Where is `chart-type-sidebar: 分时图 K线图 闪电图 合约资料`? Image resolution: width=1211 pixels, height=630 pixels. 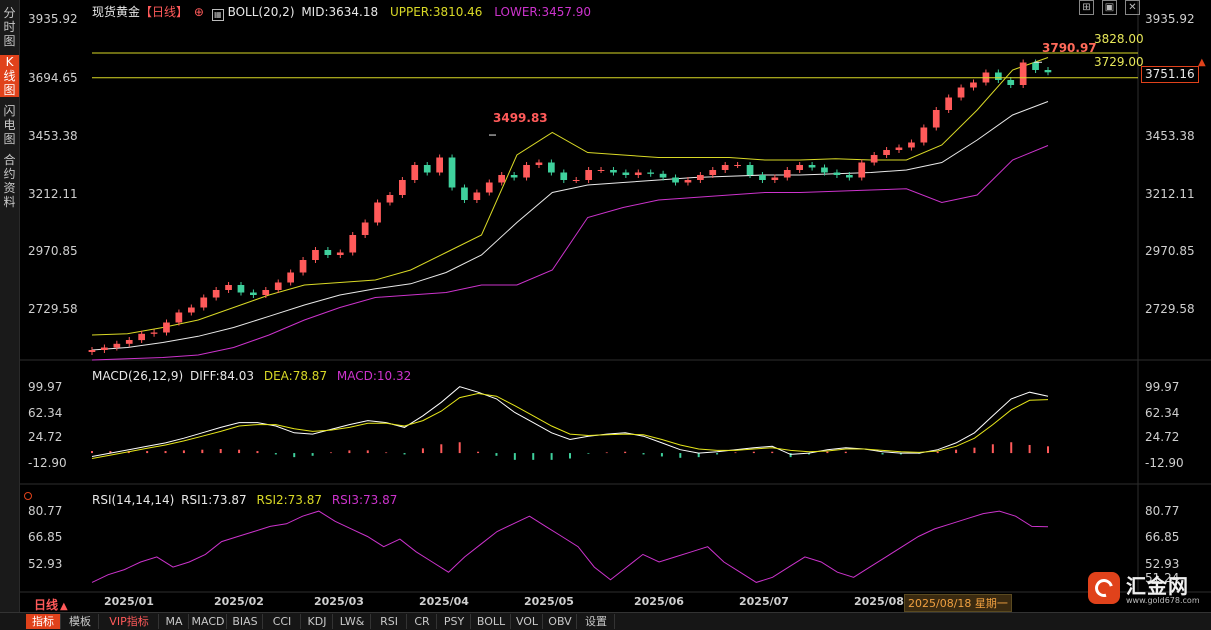 chart-type-sidebar: 分时图 K线图 闪电图 合约资料 is located at coordinates (10, 306).